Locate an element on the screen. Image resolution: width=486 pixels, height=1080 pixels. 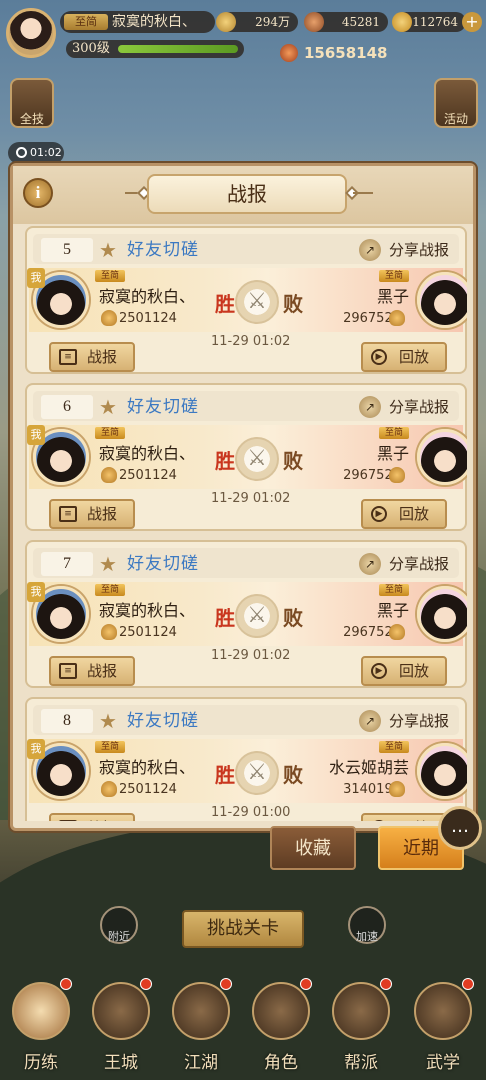
food-resource: 45281 is located at coordinates (346, 22).